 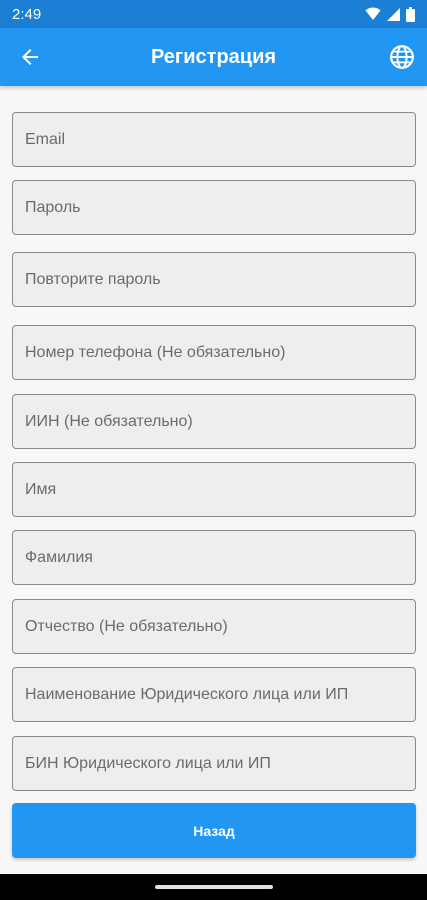 I want to click on first-name-field, so click(x=214, y=489).